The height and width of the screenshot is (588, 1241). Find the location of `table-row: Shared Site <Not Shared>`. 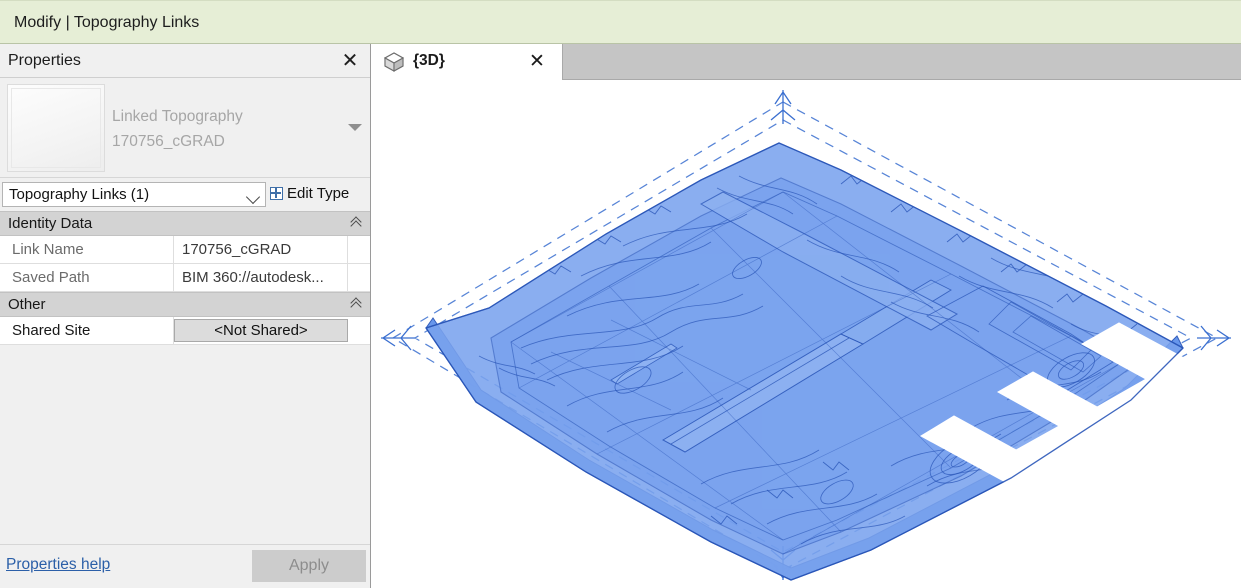

table-row: Shared Site <Not Shared> is located at coordinates (185, 331).